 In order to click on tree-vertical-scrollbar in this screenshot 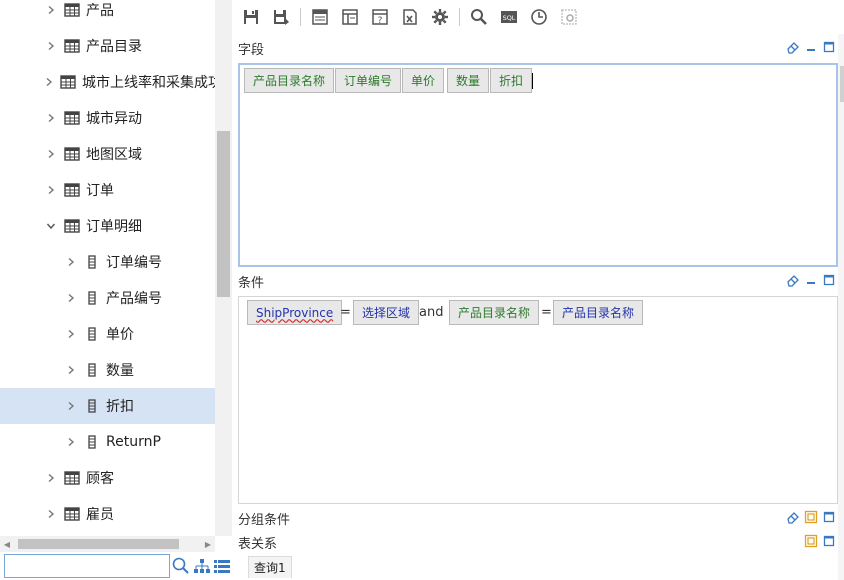, I will do `click(223, 268)`.